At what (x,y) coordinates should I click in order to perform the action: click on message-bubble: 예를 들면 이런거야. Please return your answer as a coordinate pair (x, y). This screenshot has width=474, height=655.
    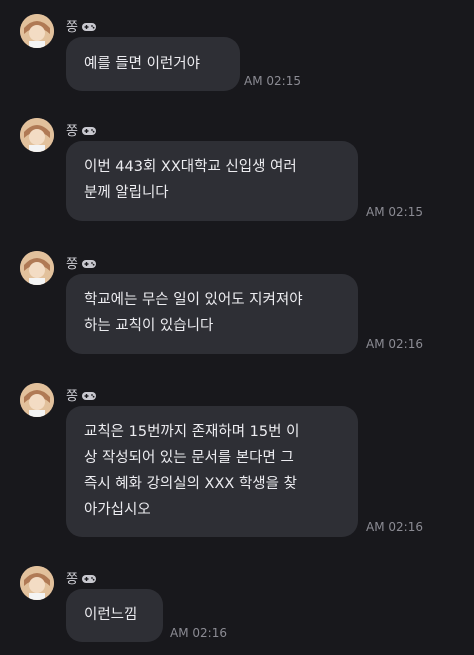
    Looking at the image, I should click on (153, 64).